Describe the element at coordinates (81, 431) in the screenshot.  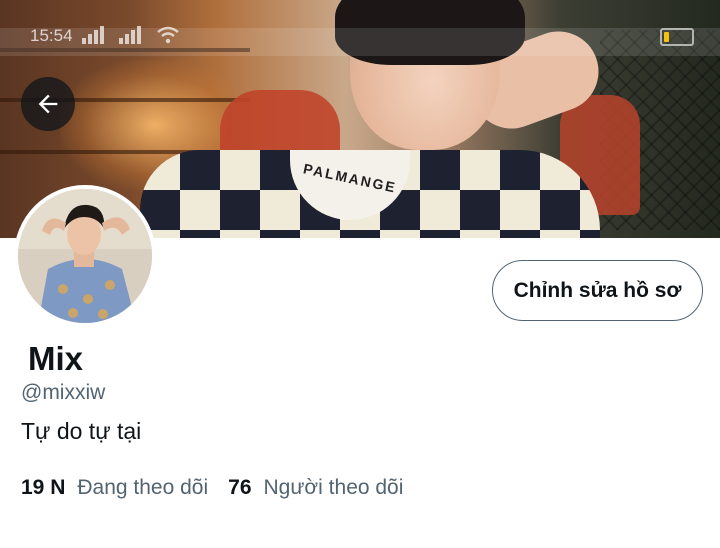
I see `user-bio: Tự do tự tại` at that location.